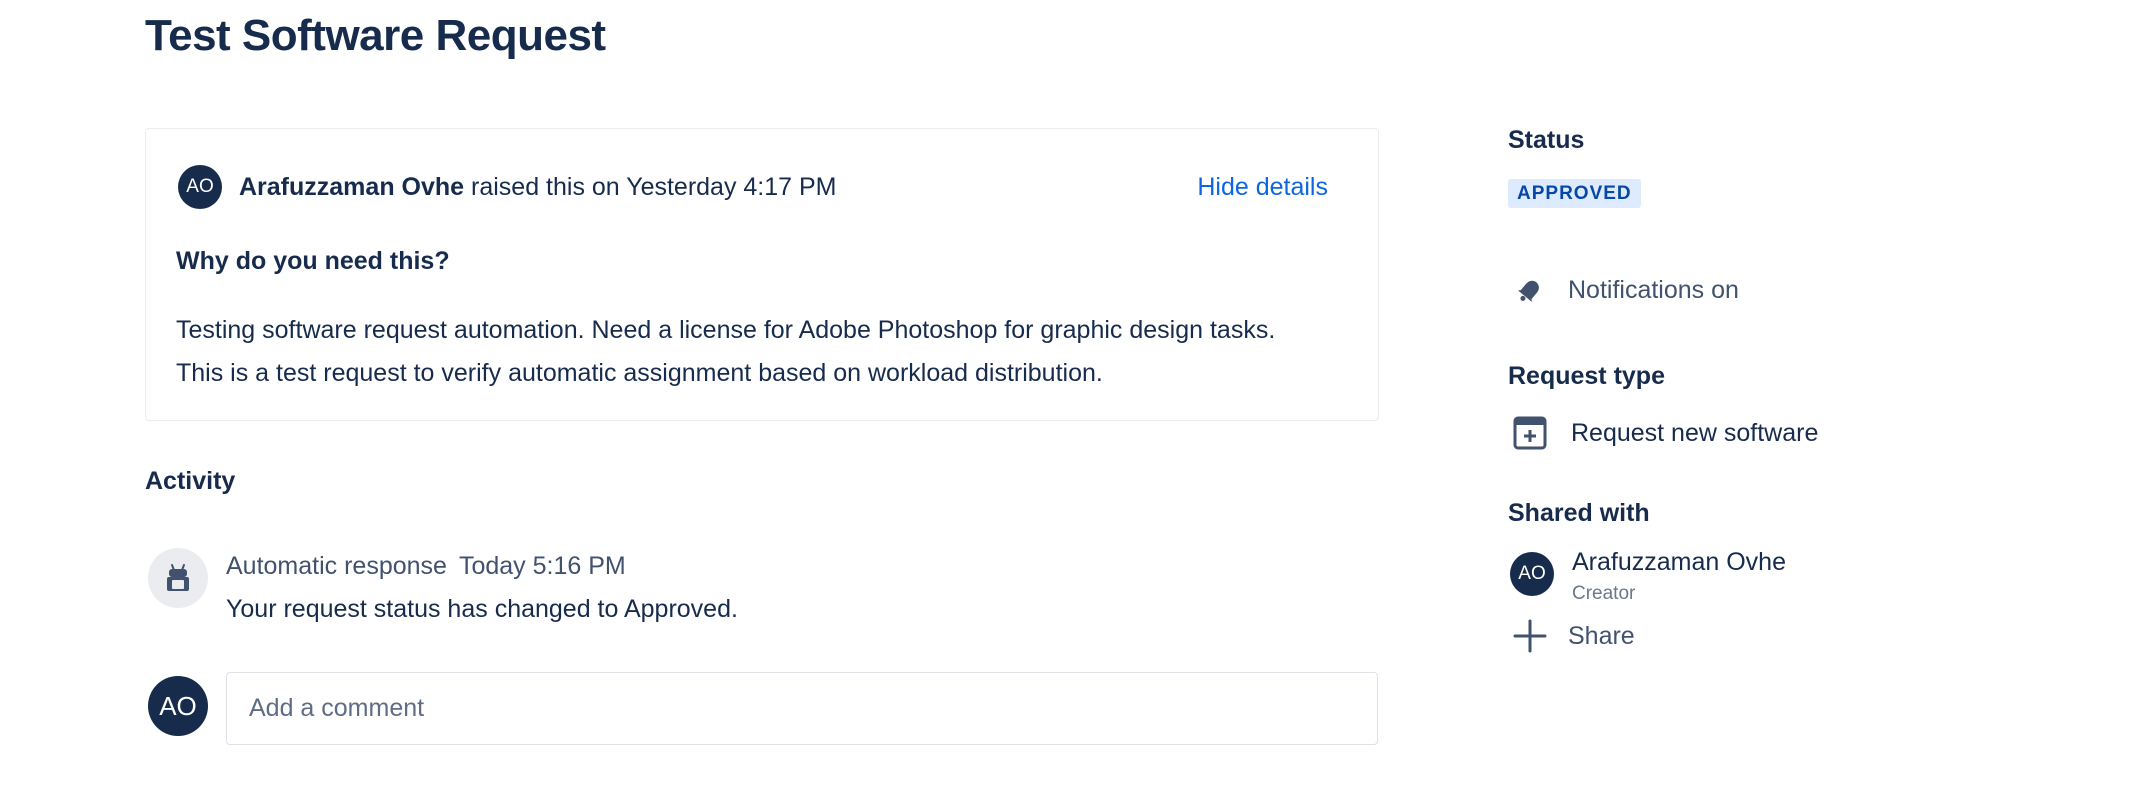  I want to click on status-label: Status, so click(1546, 140).